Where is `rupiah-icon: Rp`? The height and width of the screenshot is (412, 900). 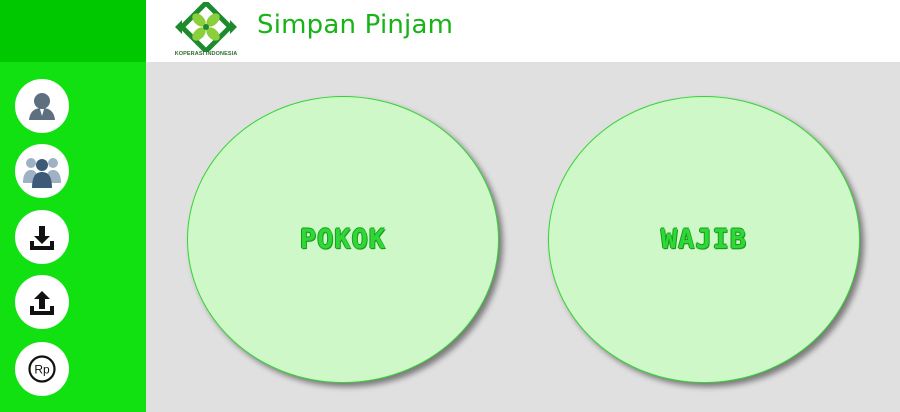
rupiah-icon: Rp is located at coordinates (42, 369).